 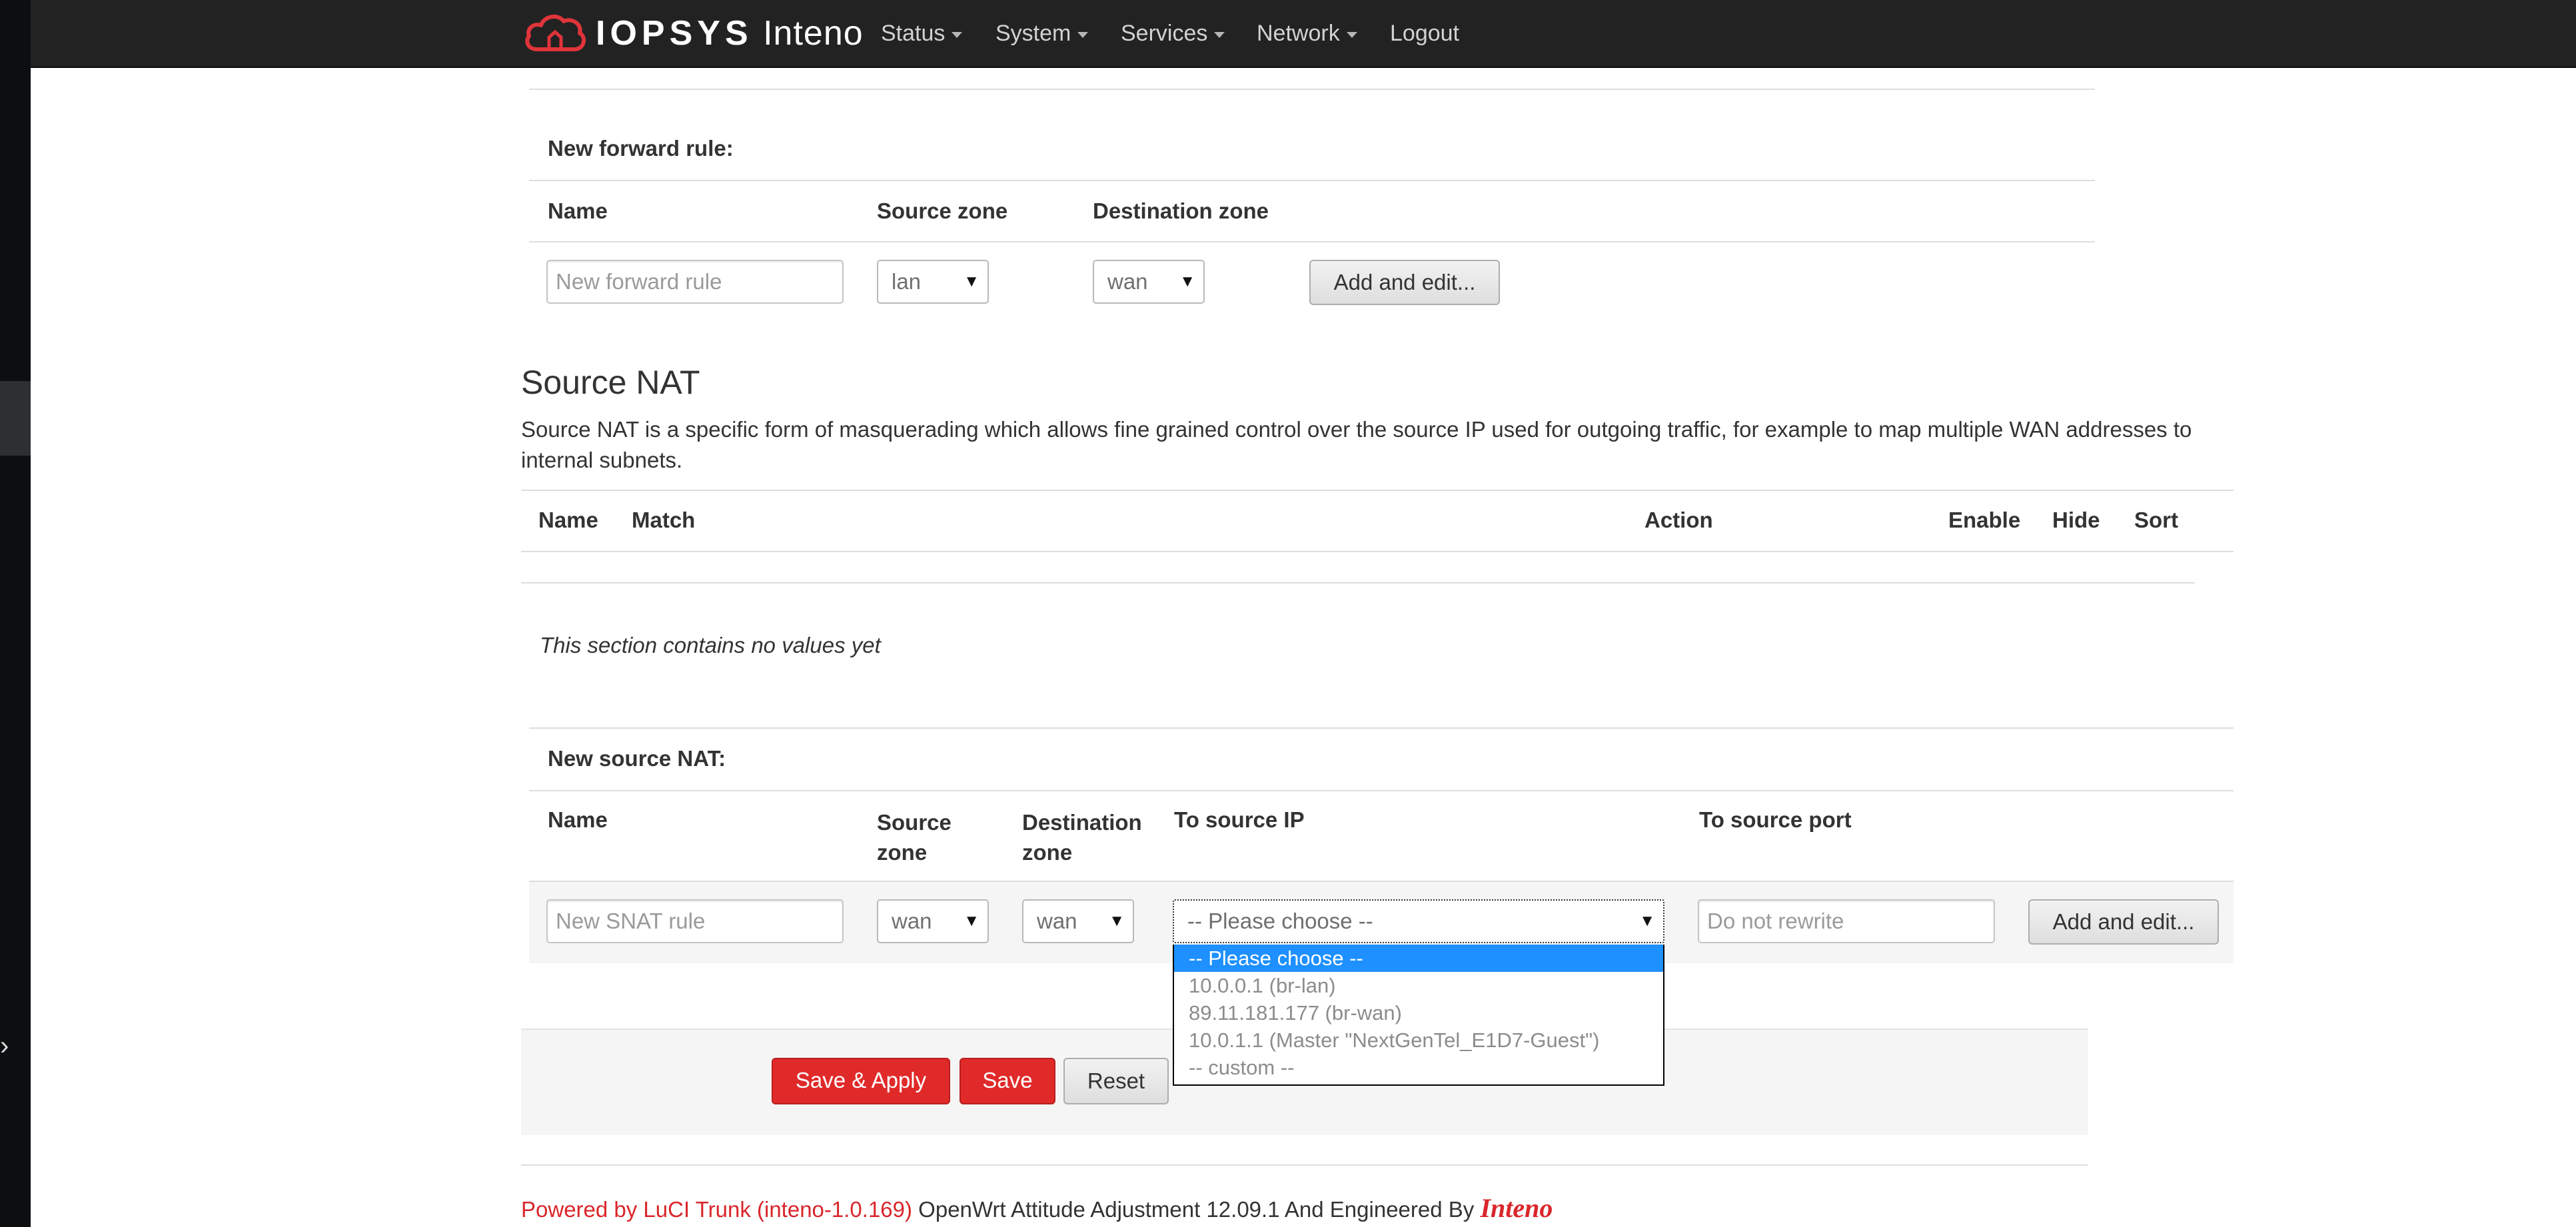 What do you see at coordinates (8, 1045) in the screenshot?
I see `chevron-right-icon: ›` at bounding box center [8, 1045].